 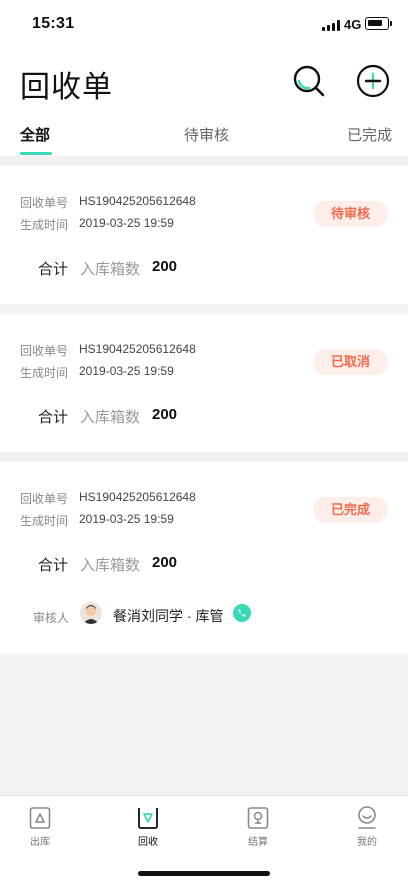 What do you see at coordinates (35, 134) in the screenshot?
I see `tab-all: 全部` at bounding box center [35, 134].